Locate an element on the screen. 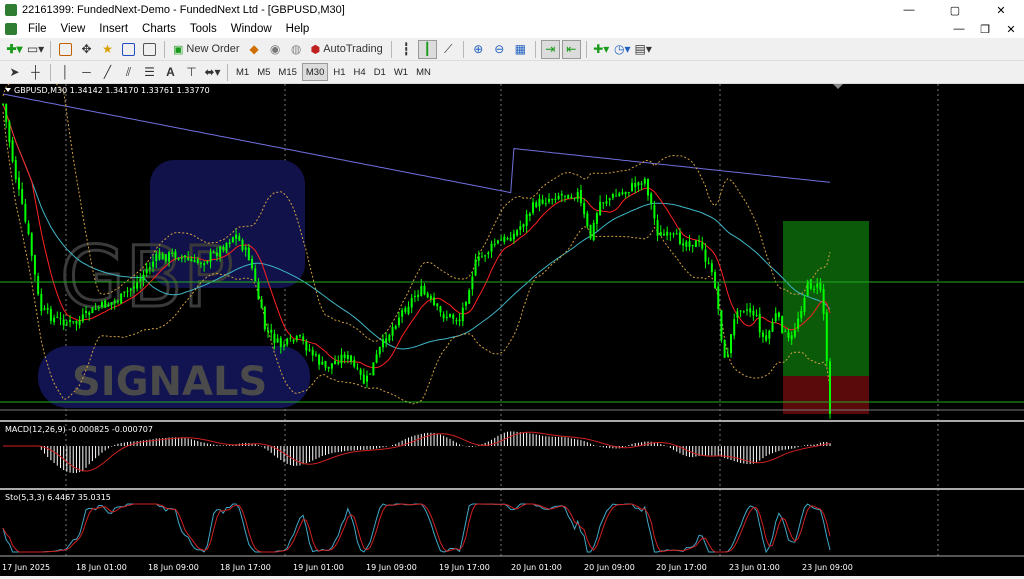 The width and height of the screenshot is (1024, 579). time-label: 19 Jun 01:00 is located at coordinates (318, 567).